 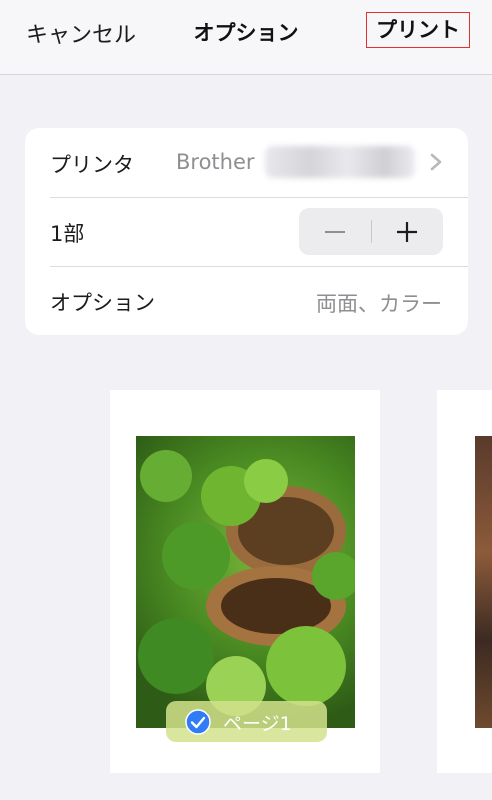 I want to click on decrement-button, so click(x=335, y=231).